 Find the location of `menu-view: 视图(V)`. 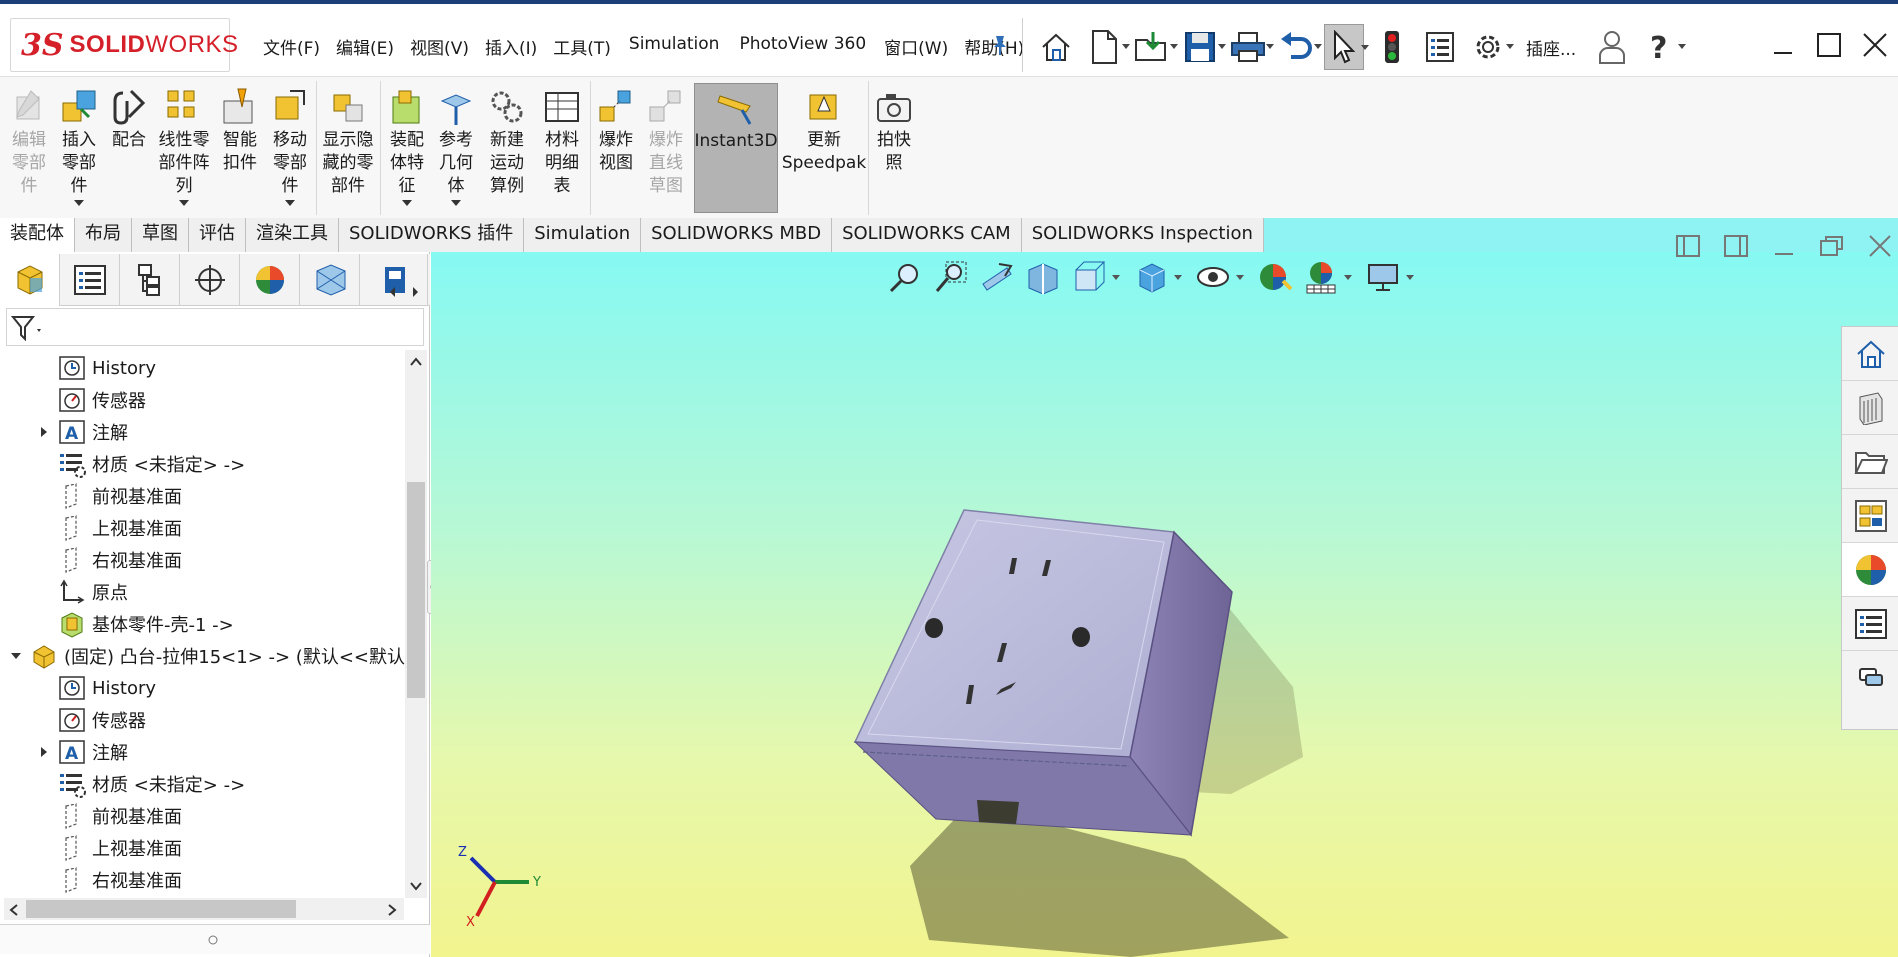

menu-view: 视图(V) is located at coordinates (439, 46).